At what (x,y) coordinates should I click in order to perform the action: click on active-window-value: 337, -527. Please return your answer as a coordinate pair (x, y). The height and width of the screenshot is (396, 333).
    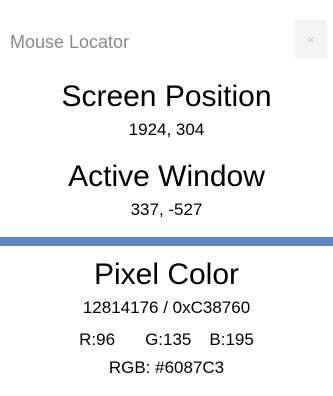
    Looking at the image, I should click on (166, 209).